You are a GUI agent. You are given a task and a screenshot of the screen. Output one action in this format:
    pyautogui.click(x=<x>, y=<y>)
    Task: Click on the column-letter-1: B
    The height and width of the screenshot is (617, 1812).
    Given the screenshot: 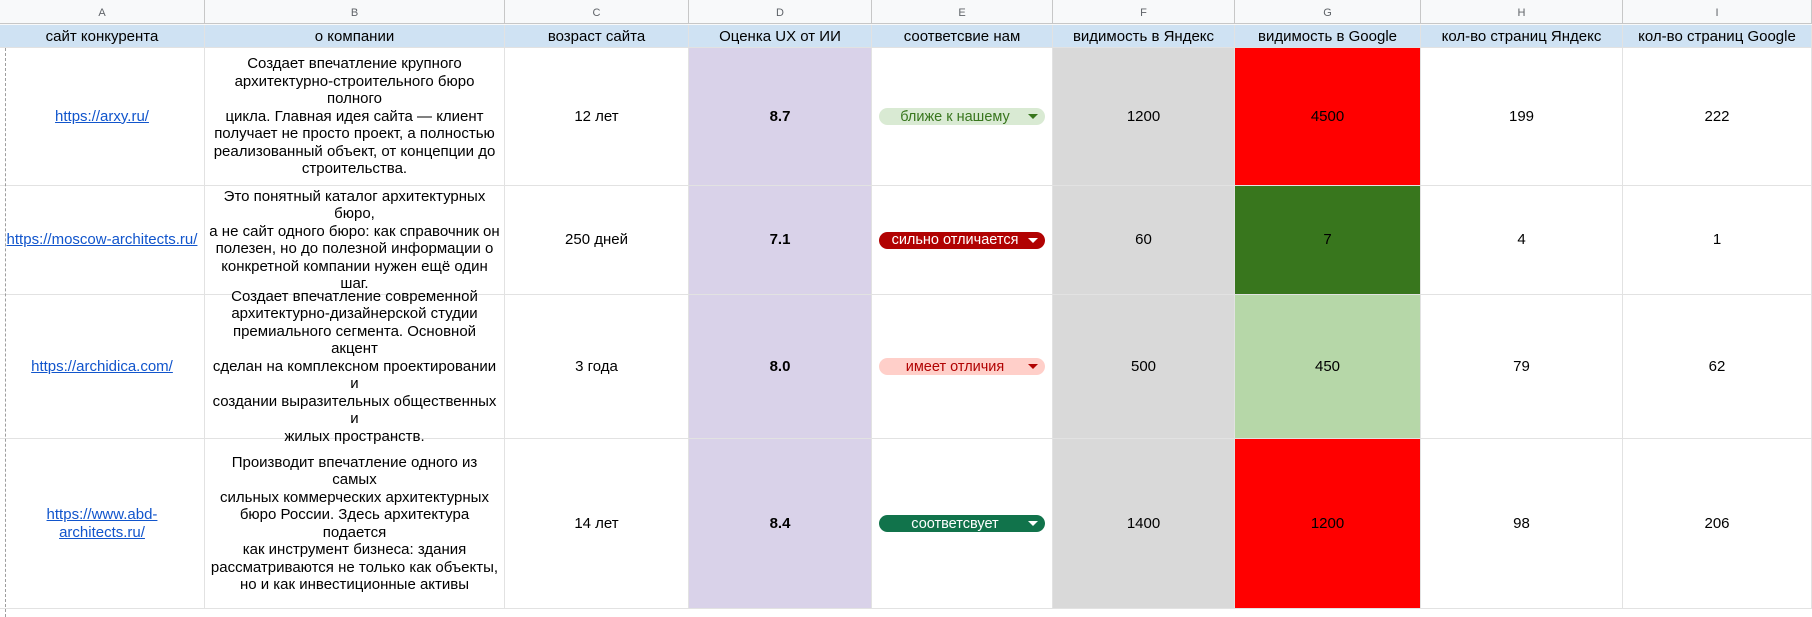 What is the action you would take?
    pyautogui.click(x=355, y=12)
    